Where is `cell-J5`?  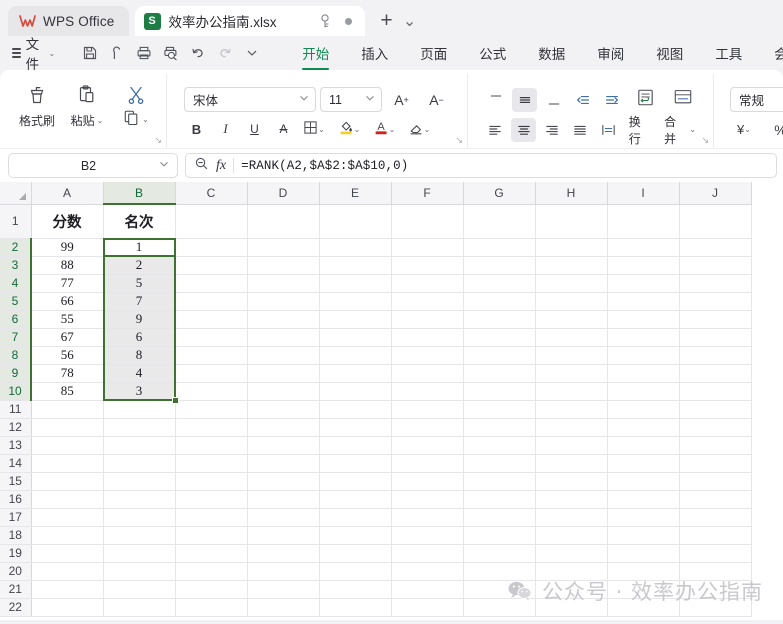
cell-J5 is located at coordinates (715, 301).